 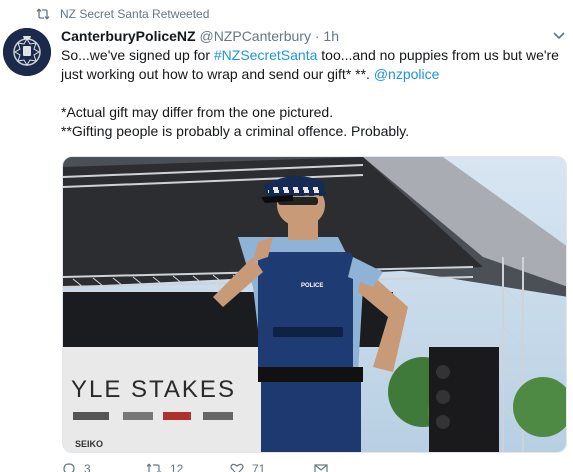 I want to click on tweet-text-part: So...we've signed up for, so click(x=137, y=55).